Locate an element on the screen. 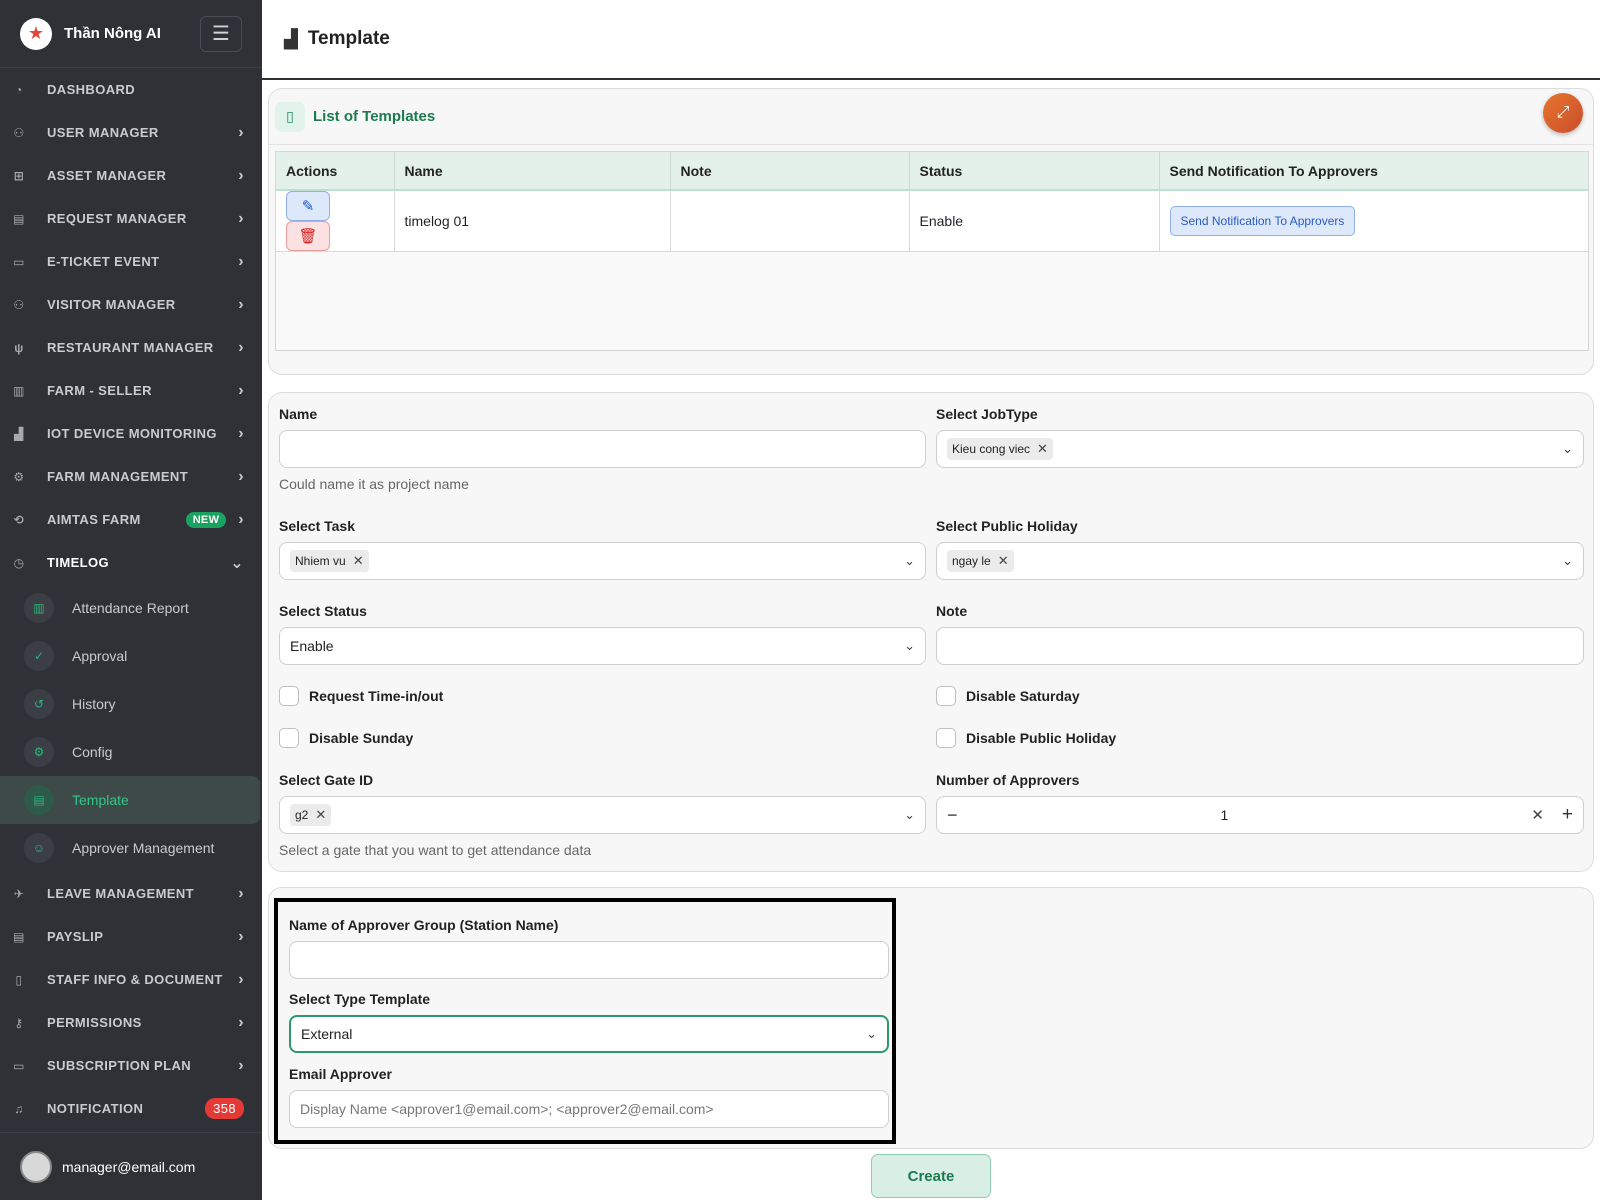 The width and height of the screenshot is (1600, 1200). approver-group-label: Name of Approver Group (Station Name) is located at coordinates (424, 925).